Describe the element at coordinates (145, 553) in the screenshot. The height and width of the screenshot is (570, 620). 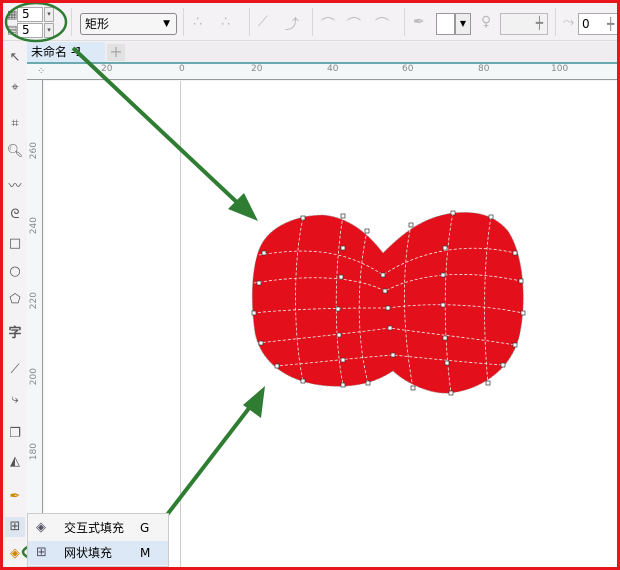
I see `menu-item-shortcut: M` at that location.